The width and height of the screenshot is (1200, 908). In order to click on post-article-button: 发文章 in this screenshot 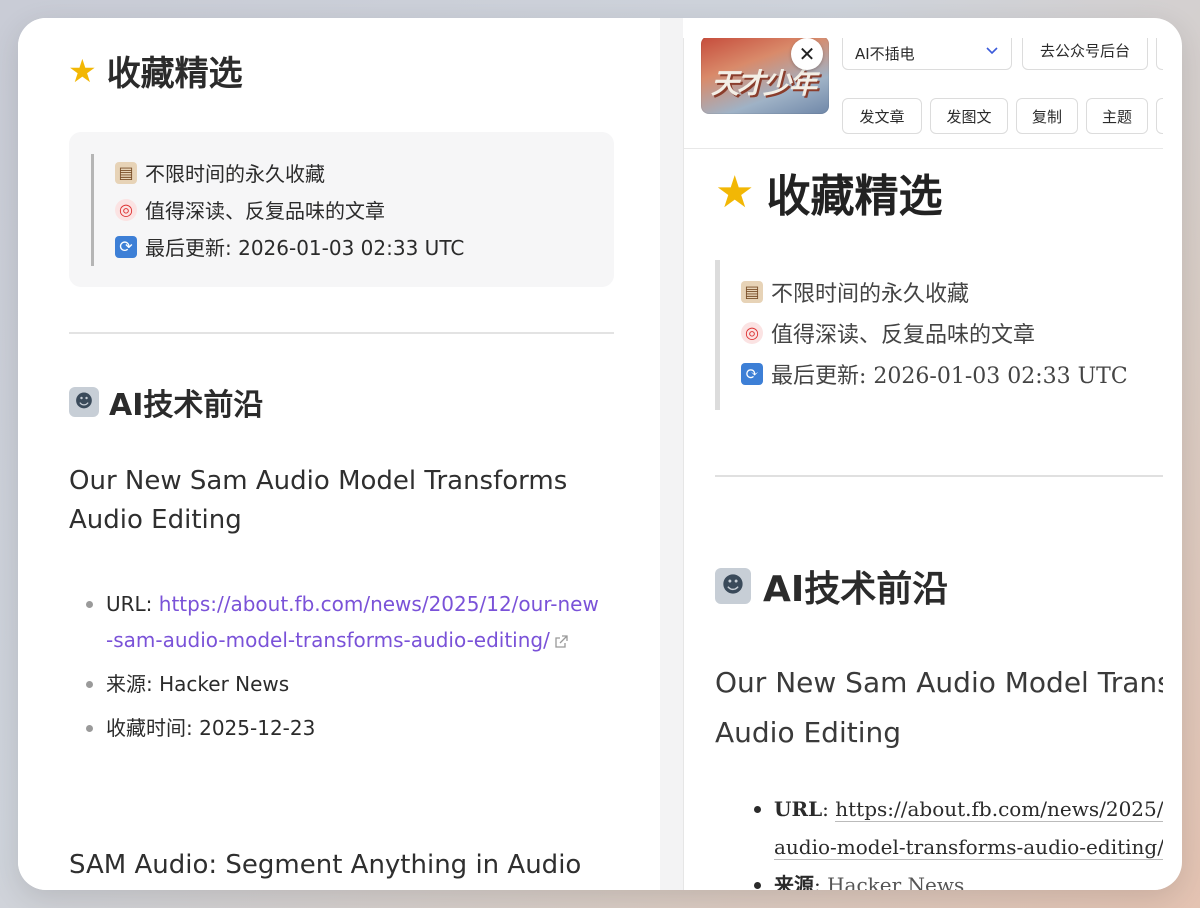, I will do `click(882, 116)`.